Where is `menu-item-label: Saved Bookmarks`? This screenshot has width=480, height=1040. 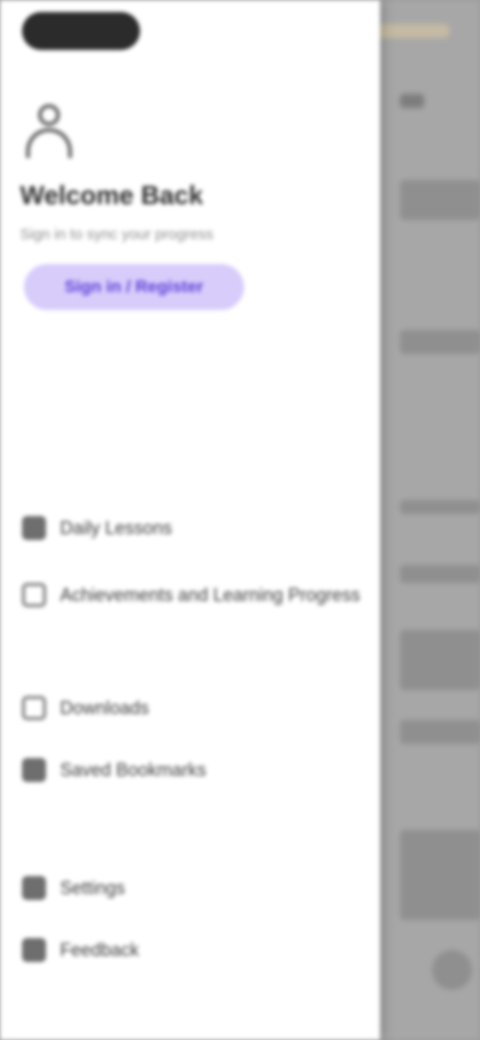 menu-item-label: Saved Bookmarks is located at coordinates (133, 769).